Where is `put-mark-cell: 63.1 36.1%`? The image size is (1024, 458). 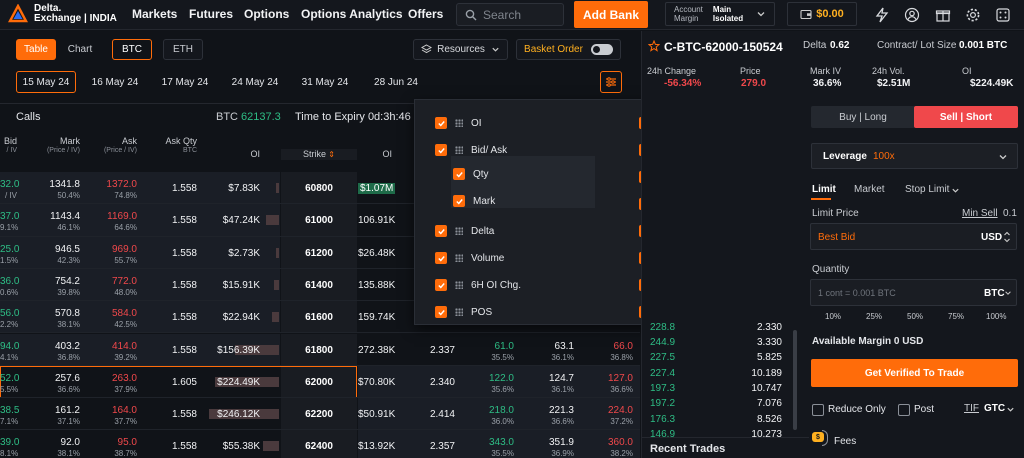 put-mark-cell: 63.1 36.1% is located at coordinates (552, 352).